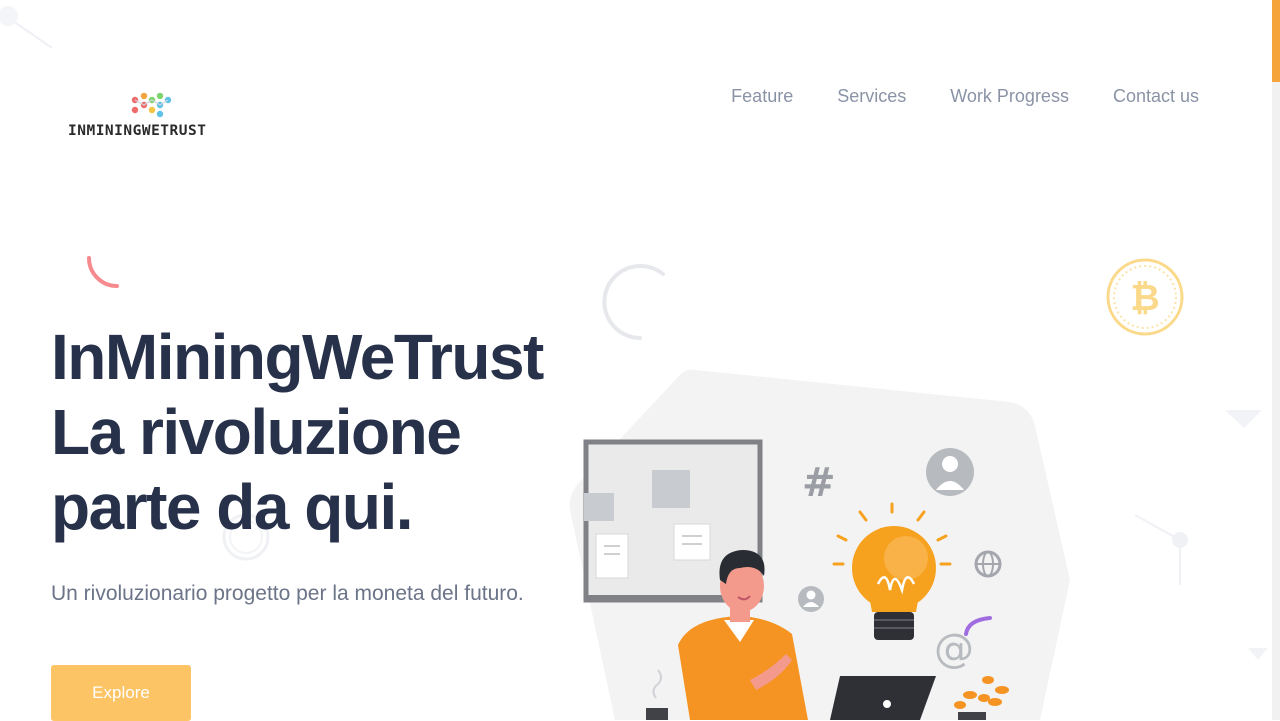 Image resolution: width=1280 pixels, height=721 pixels. What do you see at coordinates (1156, 96) in the screenshot?
I see `nav-item-contact-us: Contact us` at bounding box center [1156, 96].